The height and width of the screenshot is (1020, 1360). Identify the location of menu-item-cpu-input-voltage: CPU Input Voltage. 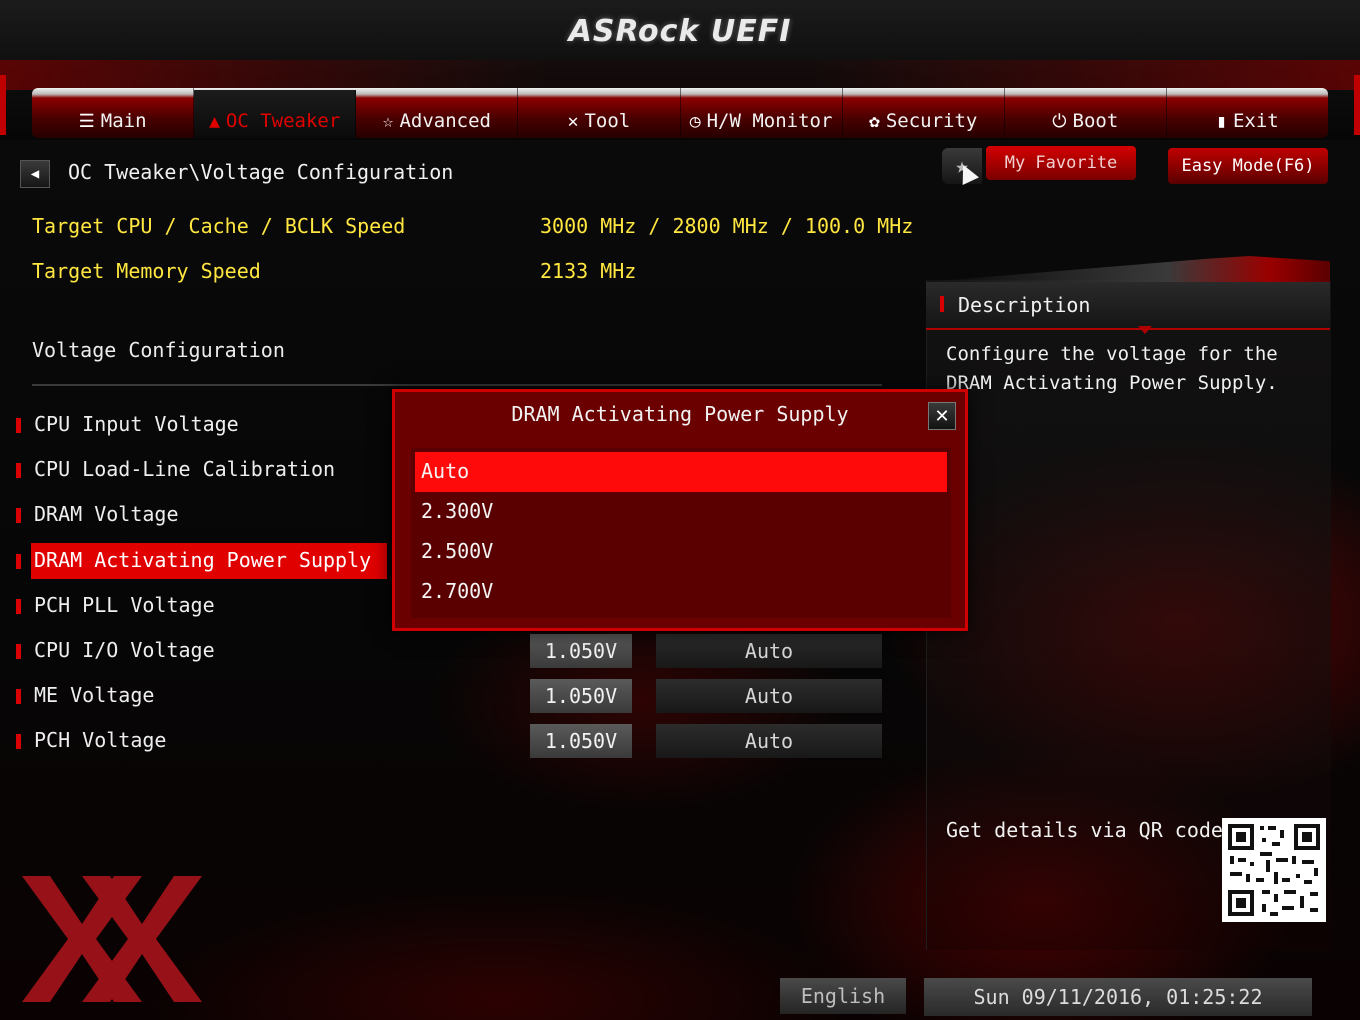
(195, 425).